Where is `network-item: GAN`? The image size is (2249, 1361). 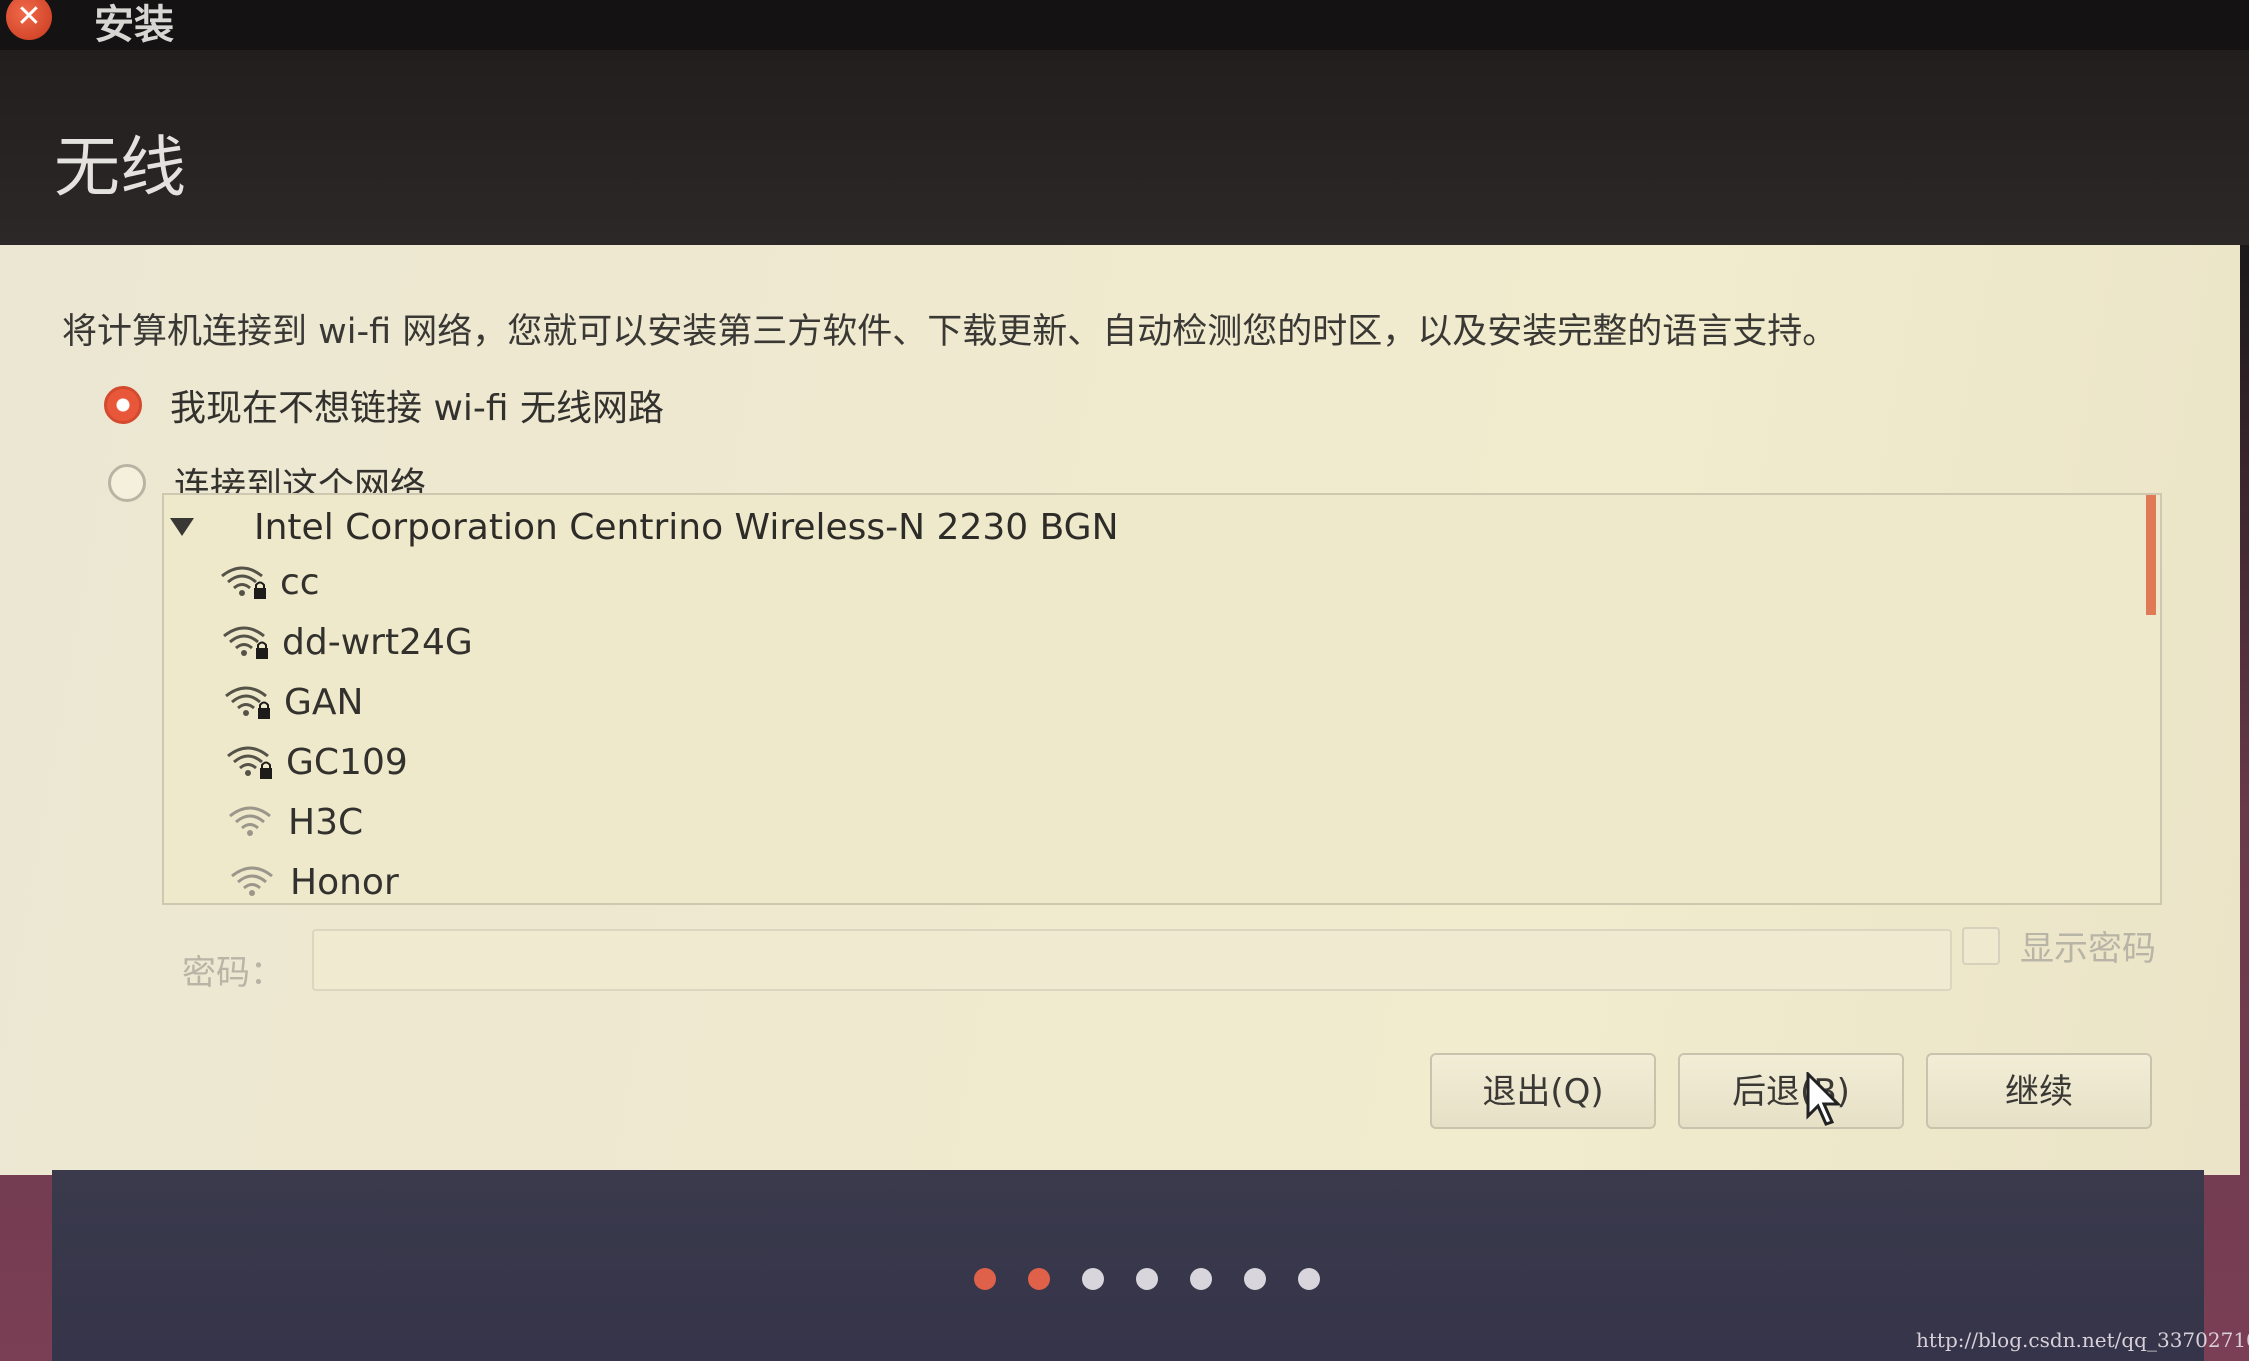 network-item: GAN is located at coordinates (292, 702).